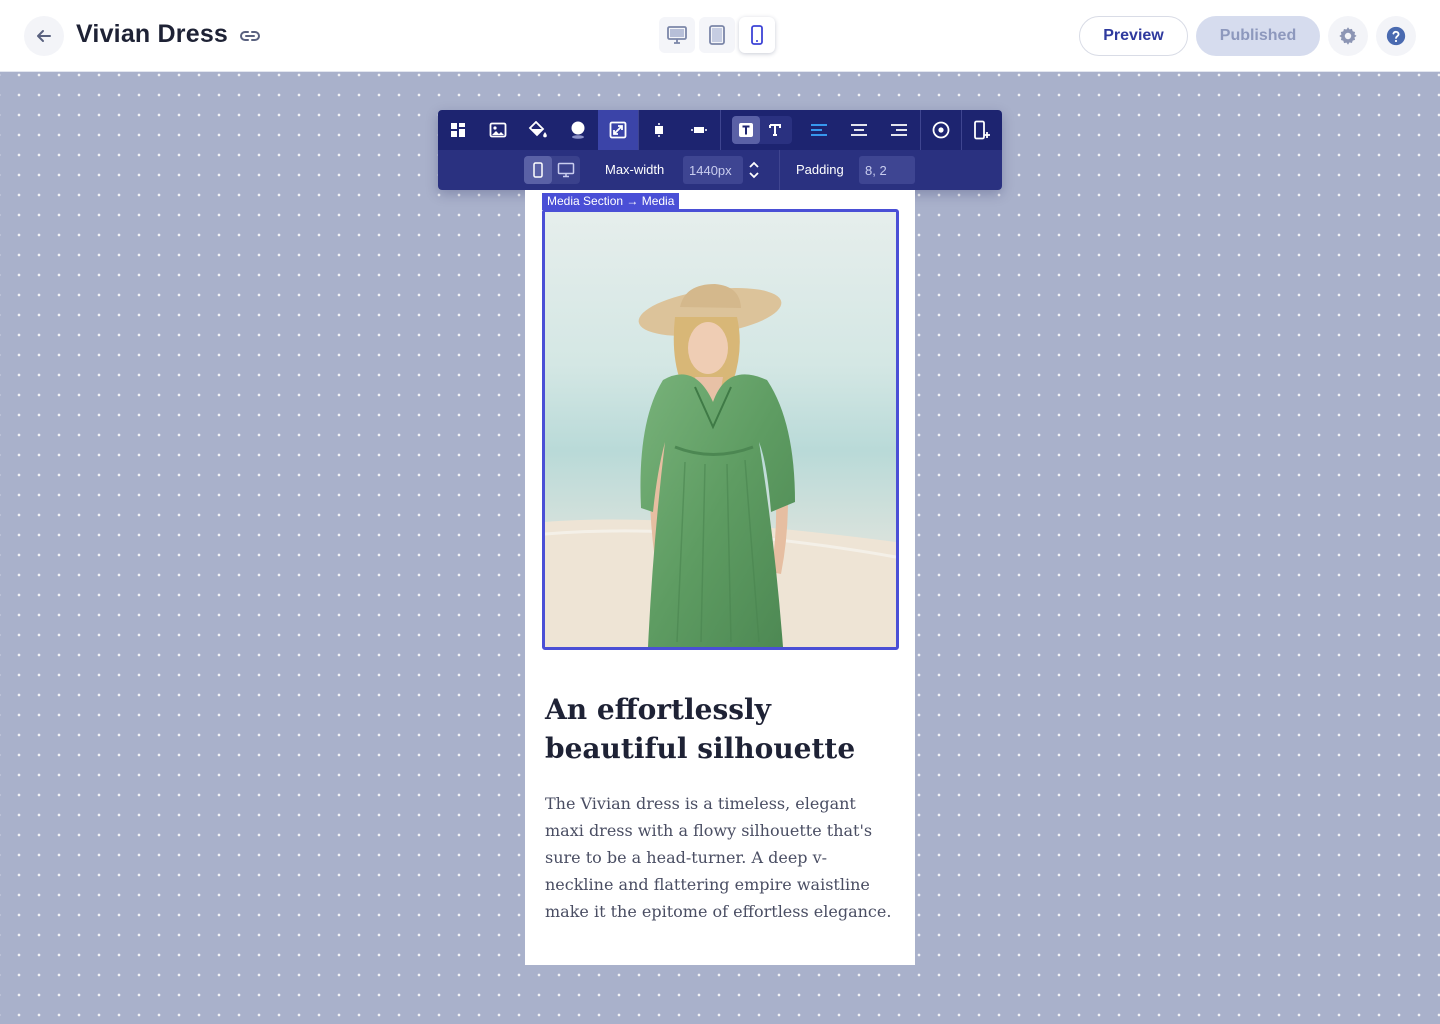  I want to click on fill-tool-button, so click(538, 130).